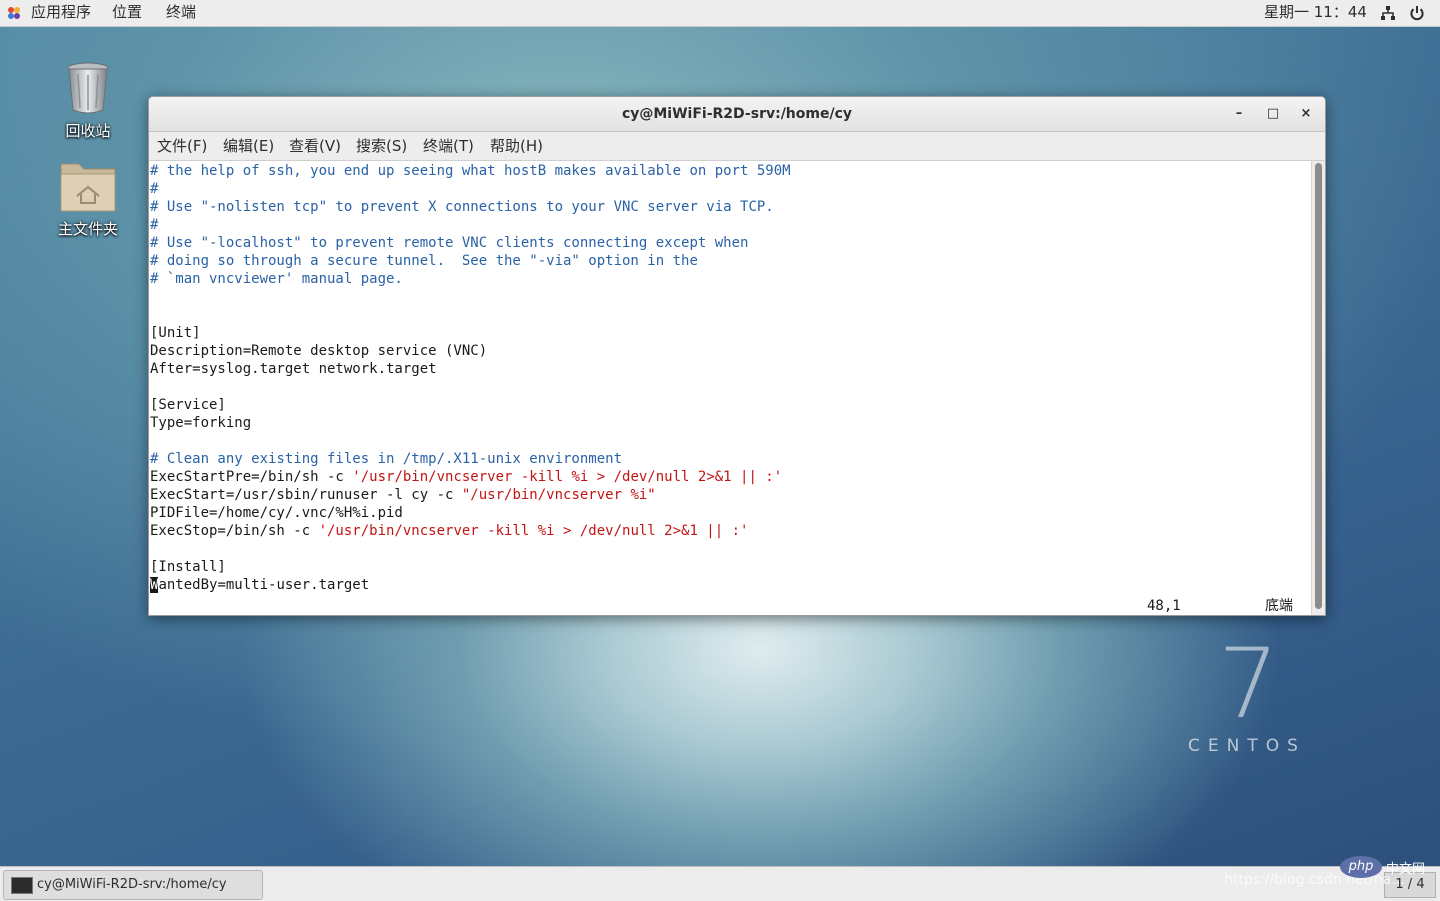 Image resolution: width=1440 pixels, height=901 pixels. Describe the element at coordinates (1273, 114) in the screenshot. I see `maximize-button: □` at that location.